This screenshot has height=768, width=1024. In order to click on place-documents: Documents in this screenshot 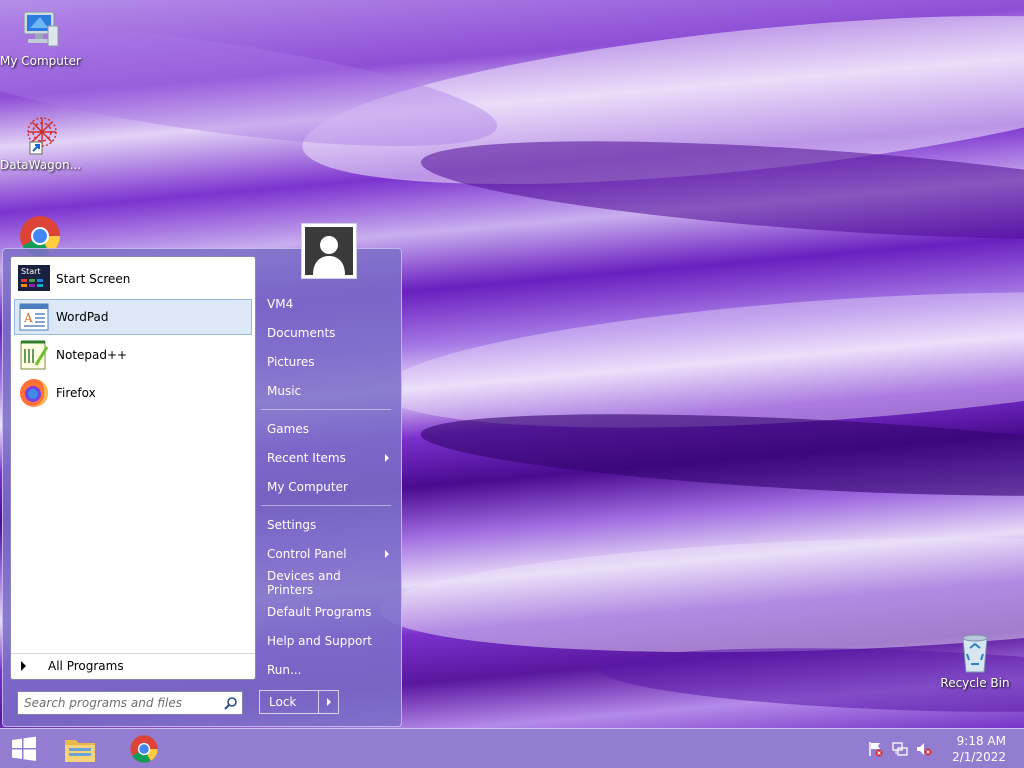, I will do `click(327, 332)`.